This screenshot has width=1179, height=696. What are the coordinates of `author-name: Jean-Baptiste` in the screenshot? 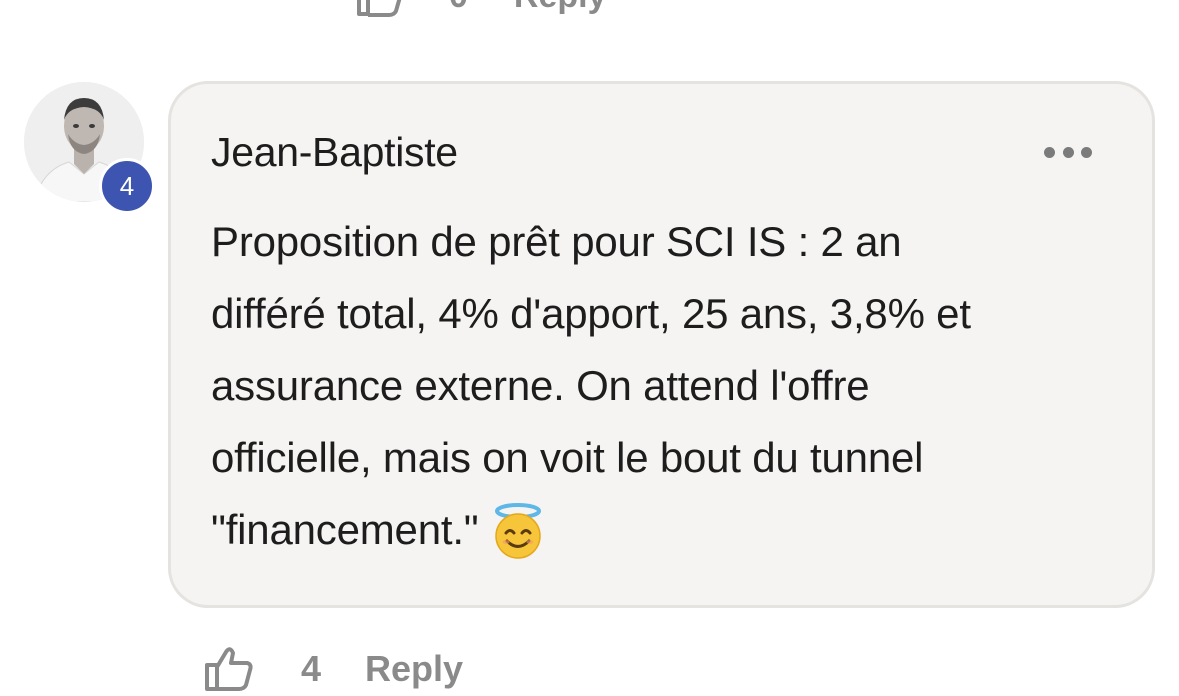 It's located at (334, 152).